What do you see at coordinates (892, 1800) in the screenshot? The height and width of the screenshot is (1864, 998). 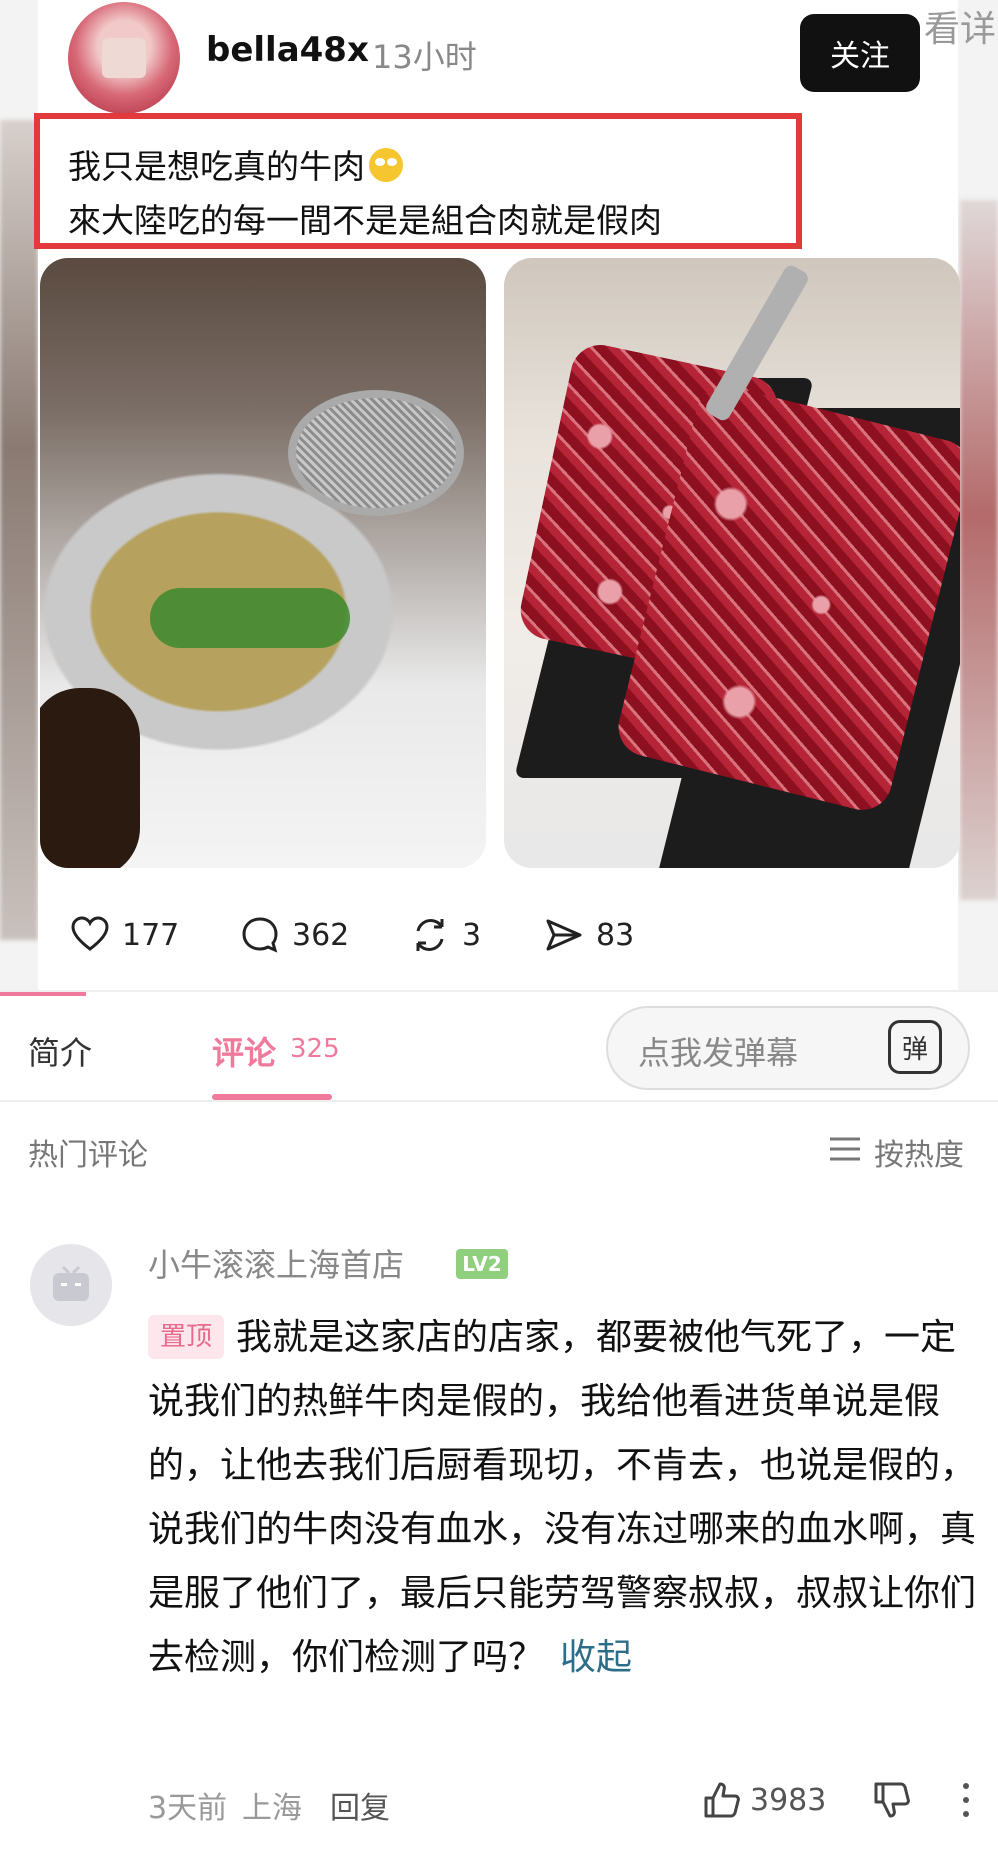 I see `thumbs-down-icon` at bounding box center [892, 1800].